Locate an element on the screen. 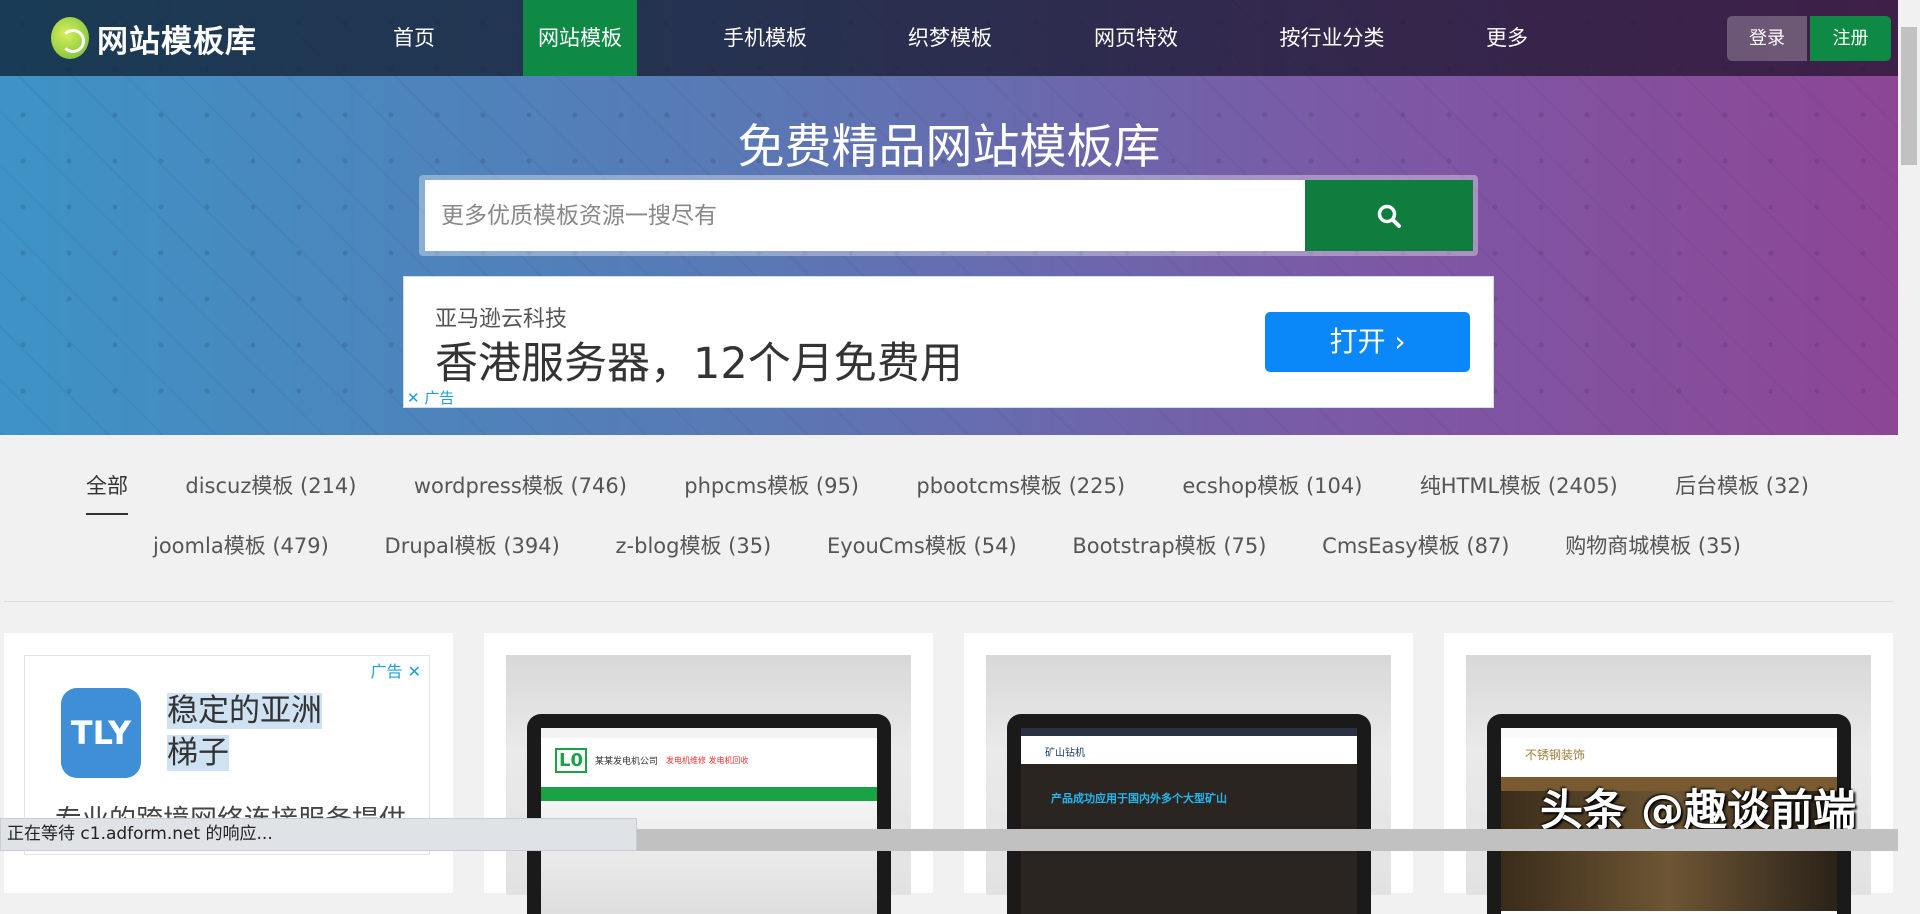  category-joomla: joomla模板 (479) is located at coordinates (241, 545).